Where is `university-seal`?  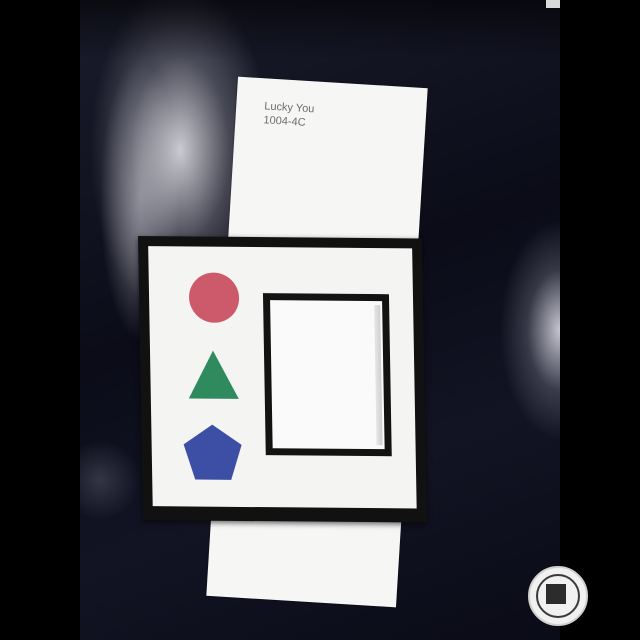 university-seal is located at coordinates (558, 596).